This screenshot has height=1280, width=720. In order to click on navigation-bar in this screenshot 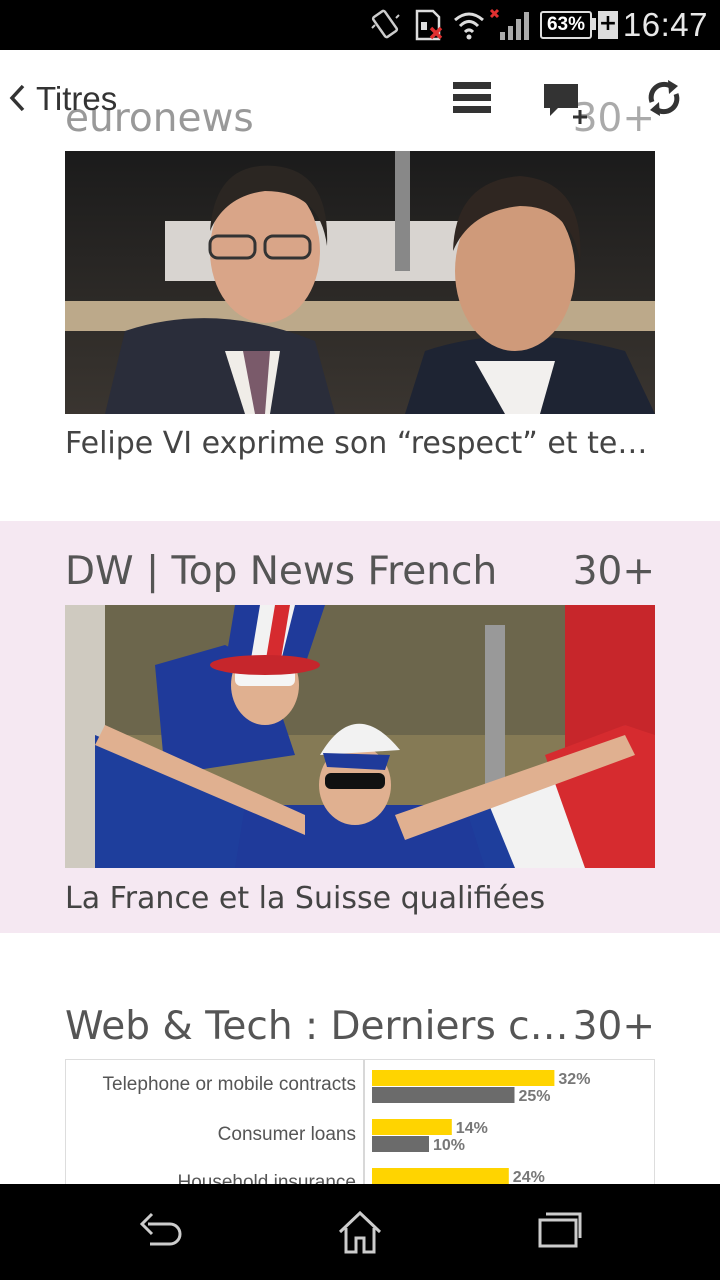, I will do `click(360, 1232)`.